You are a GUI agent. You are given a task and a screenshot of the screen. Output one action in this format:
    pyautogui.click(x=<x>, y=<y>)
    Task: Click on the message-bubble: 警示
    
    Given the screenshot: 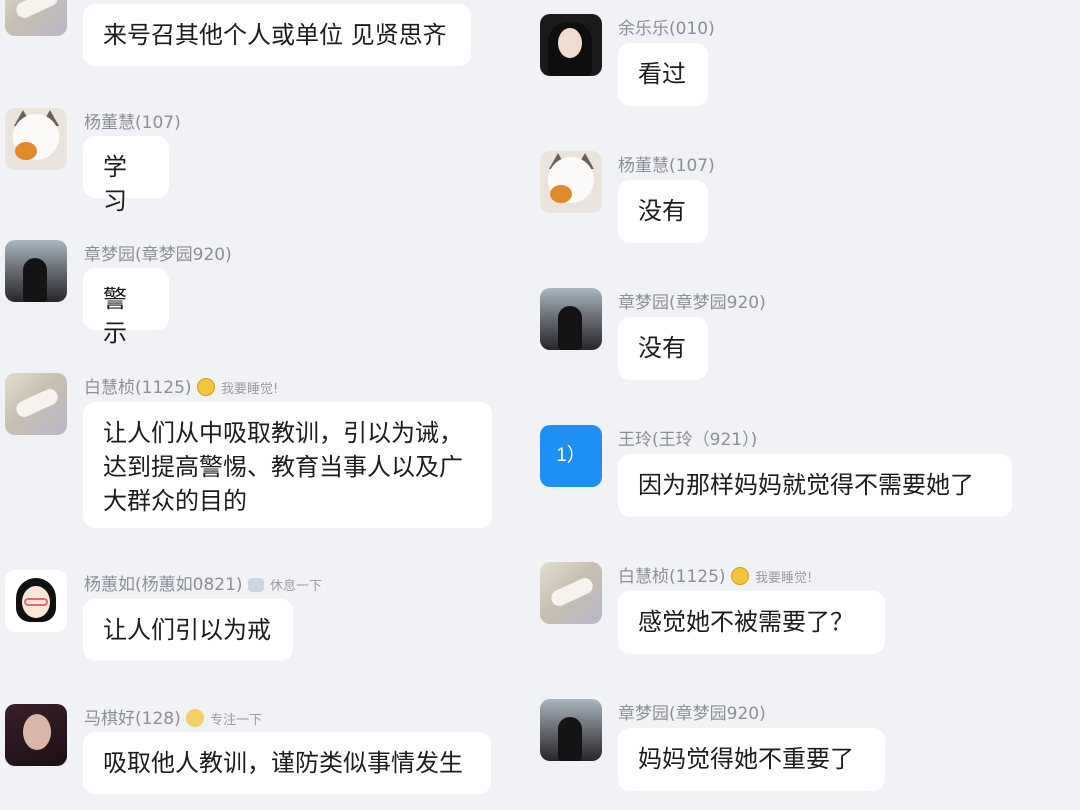 What is the action you would take?
    pyautogui.click(x=126, y=307)
    